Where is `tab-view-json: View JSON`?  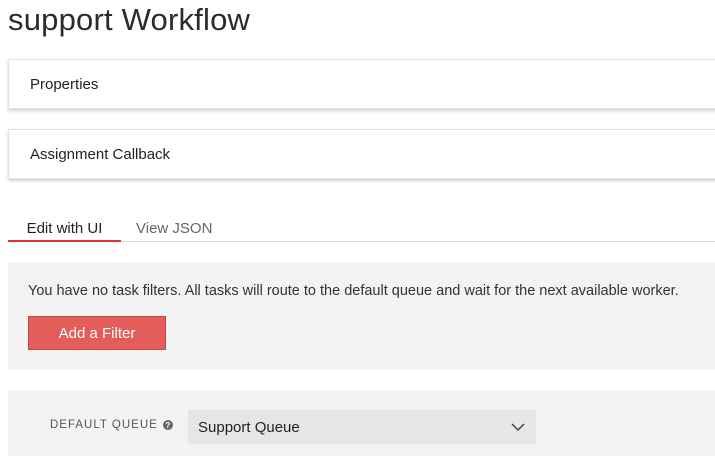
tab-view-json: View JSON is located at coordinates (174, 230).